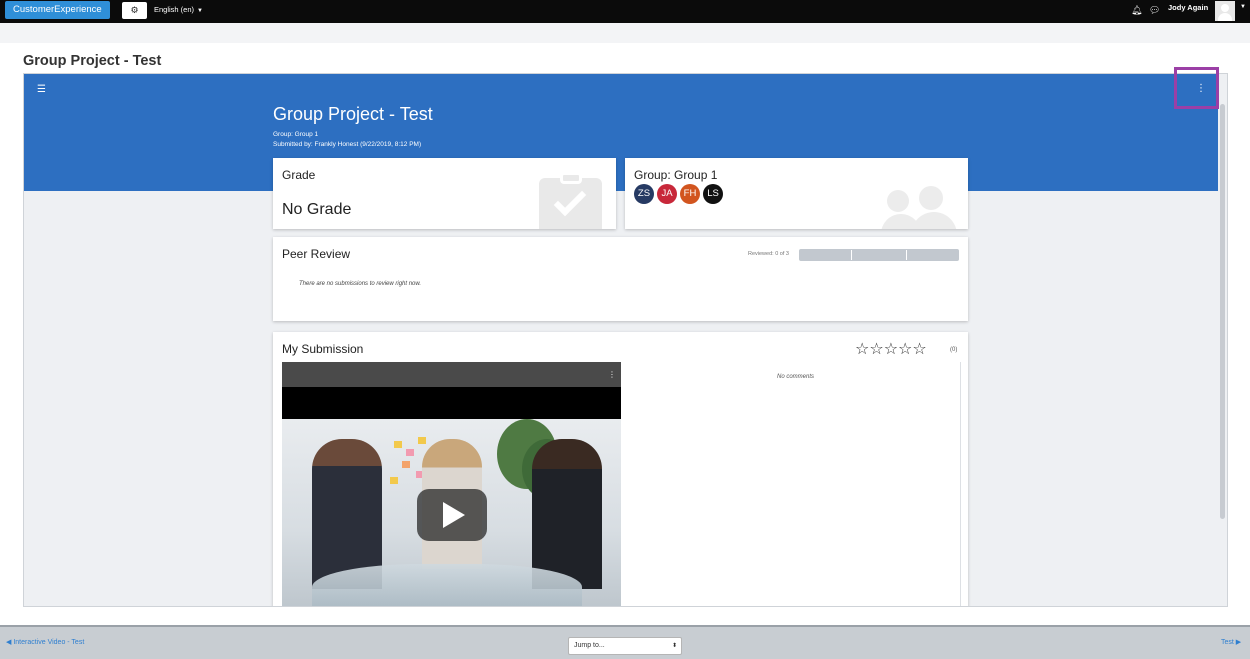  Describe the element at coordinates (353, 114) in the screenshot. I see `activity-title: Group Project - Test` at that location.